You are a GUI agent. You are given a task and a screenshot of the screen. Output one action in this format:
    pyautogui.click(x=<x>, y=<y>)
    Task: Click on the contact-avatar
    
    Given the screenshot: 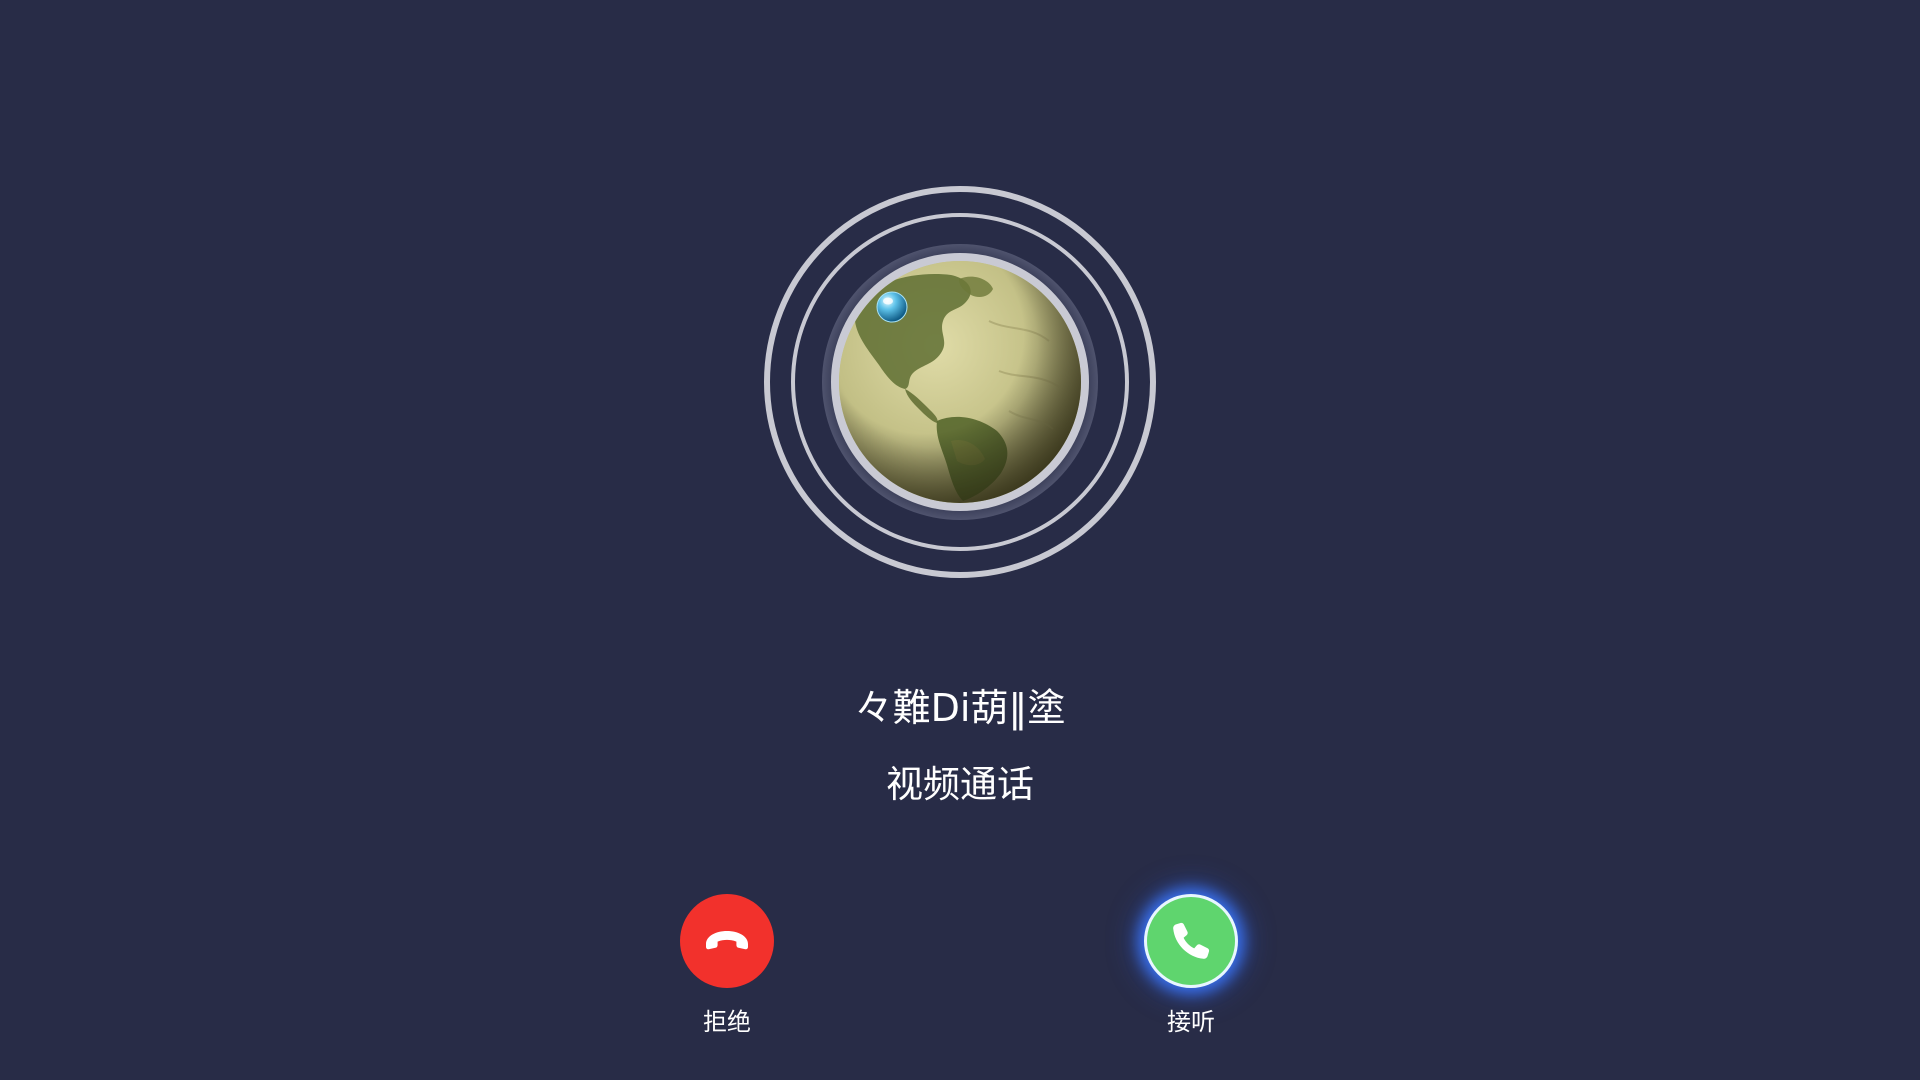 What is the action you would take?
    pyautogui.click(x=960, y=382)
    